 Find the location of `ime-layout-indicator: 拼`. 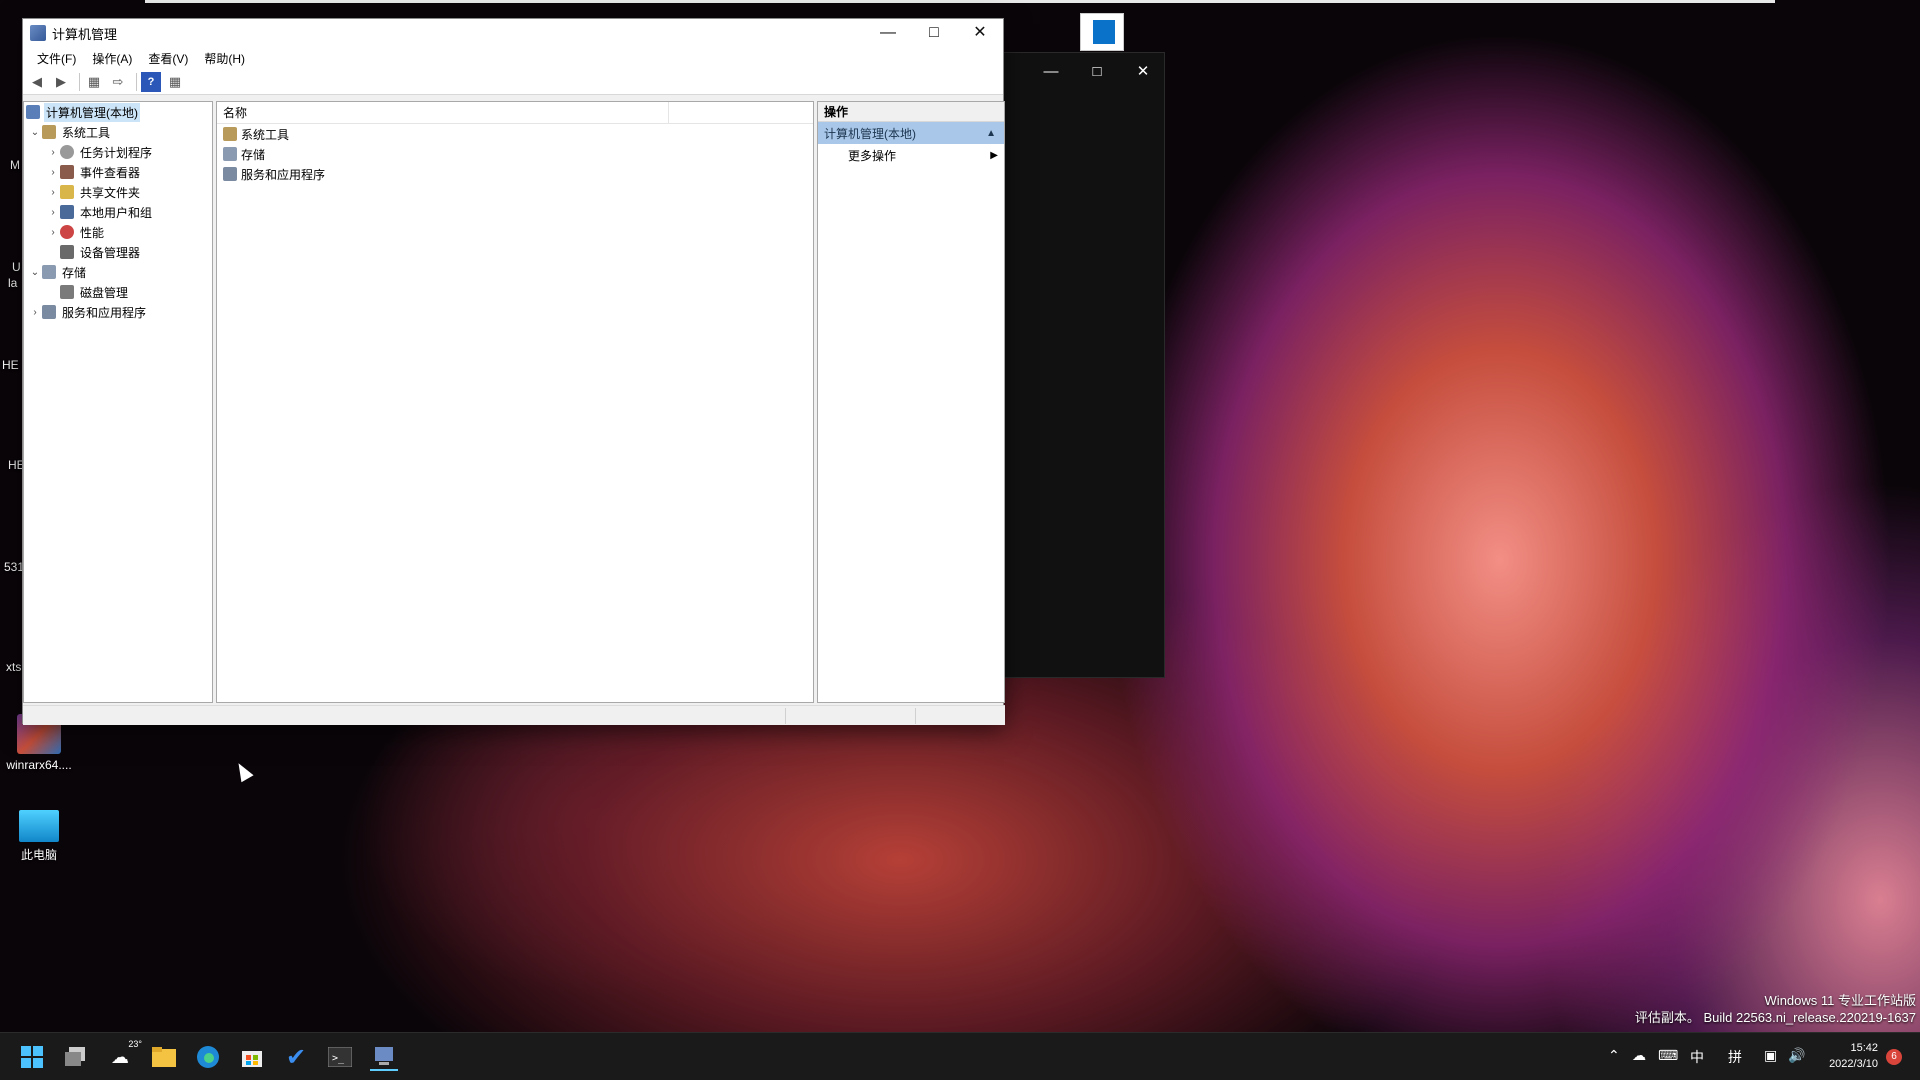

ime-layout-indicator: 拼 is located at coordinates (1735, 1057).